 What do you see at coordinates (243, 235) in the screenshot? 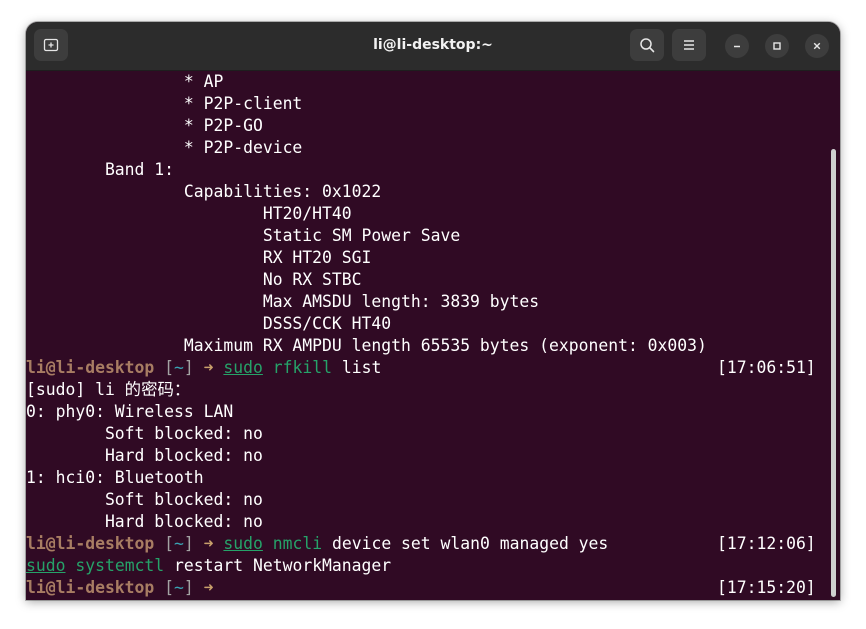
I see `output-line: Static SM Power Save` at bounding box center [243, 235].